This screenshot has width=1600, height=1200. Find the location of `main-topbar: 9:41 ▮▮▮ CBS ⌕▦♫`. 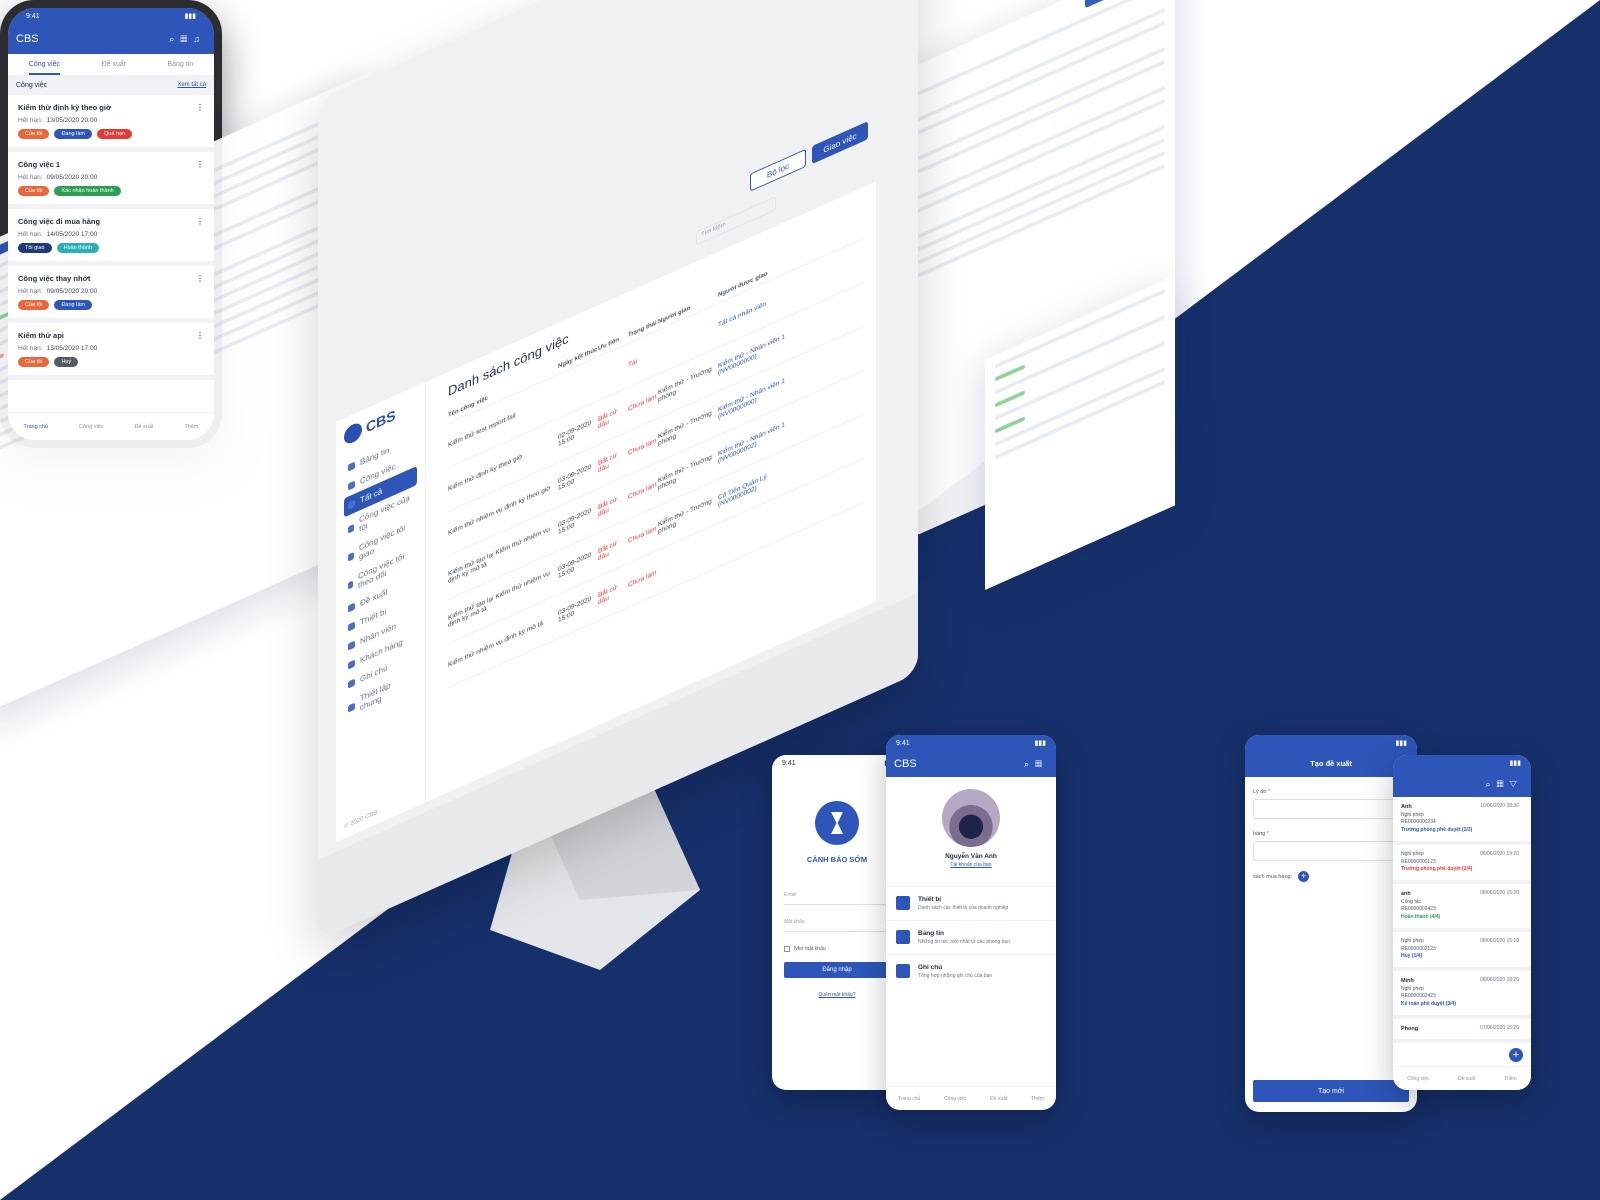

main-topbar: 9:41 ▮▮▮ CBS ⌕▦♫ is located at coordinates (111, 31).